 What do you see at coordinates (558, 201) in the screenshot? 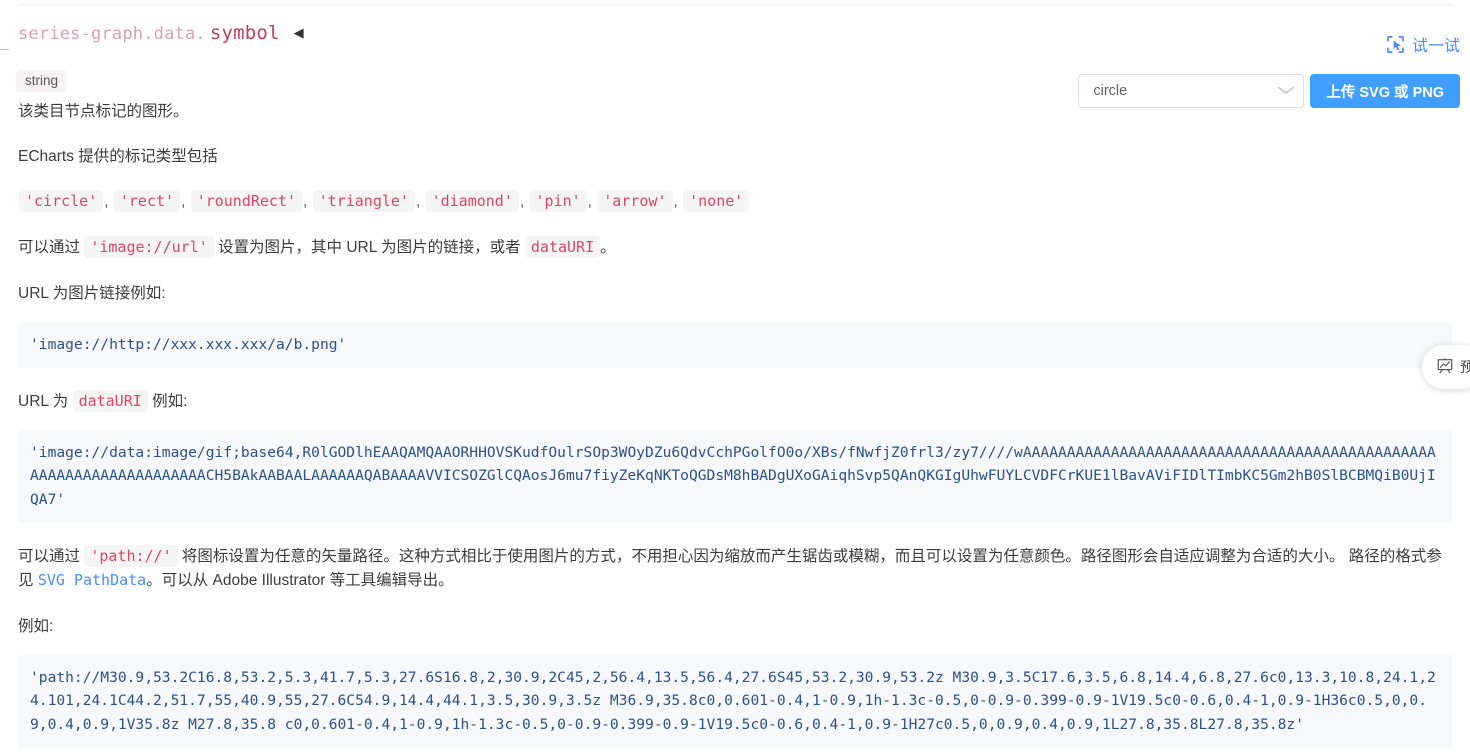
I see `symbol-value-pin: 'pin'` at bounding box center [558, 201].